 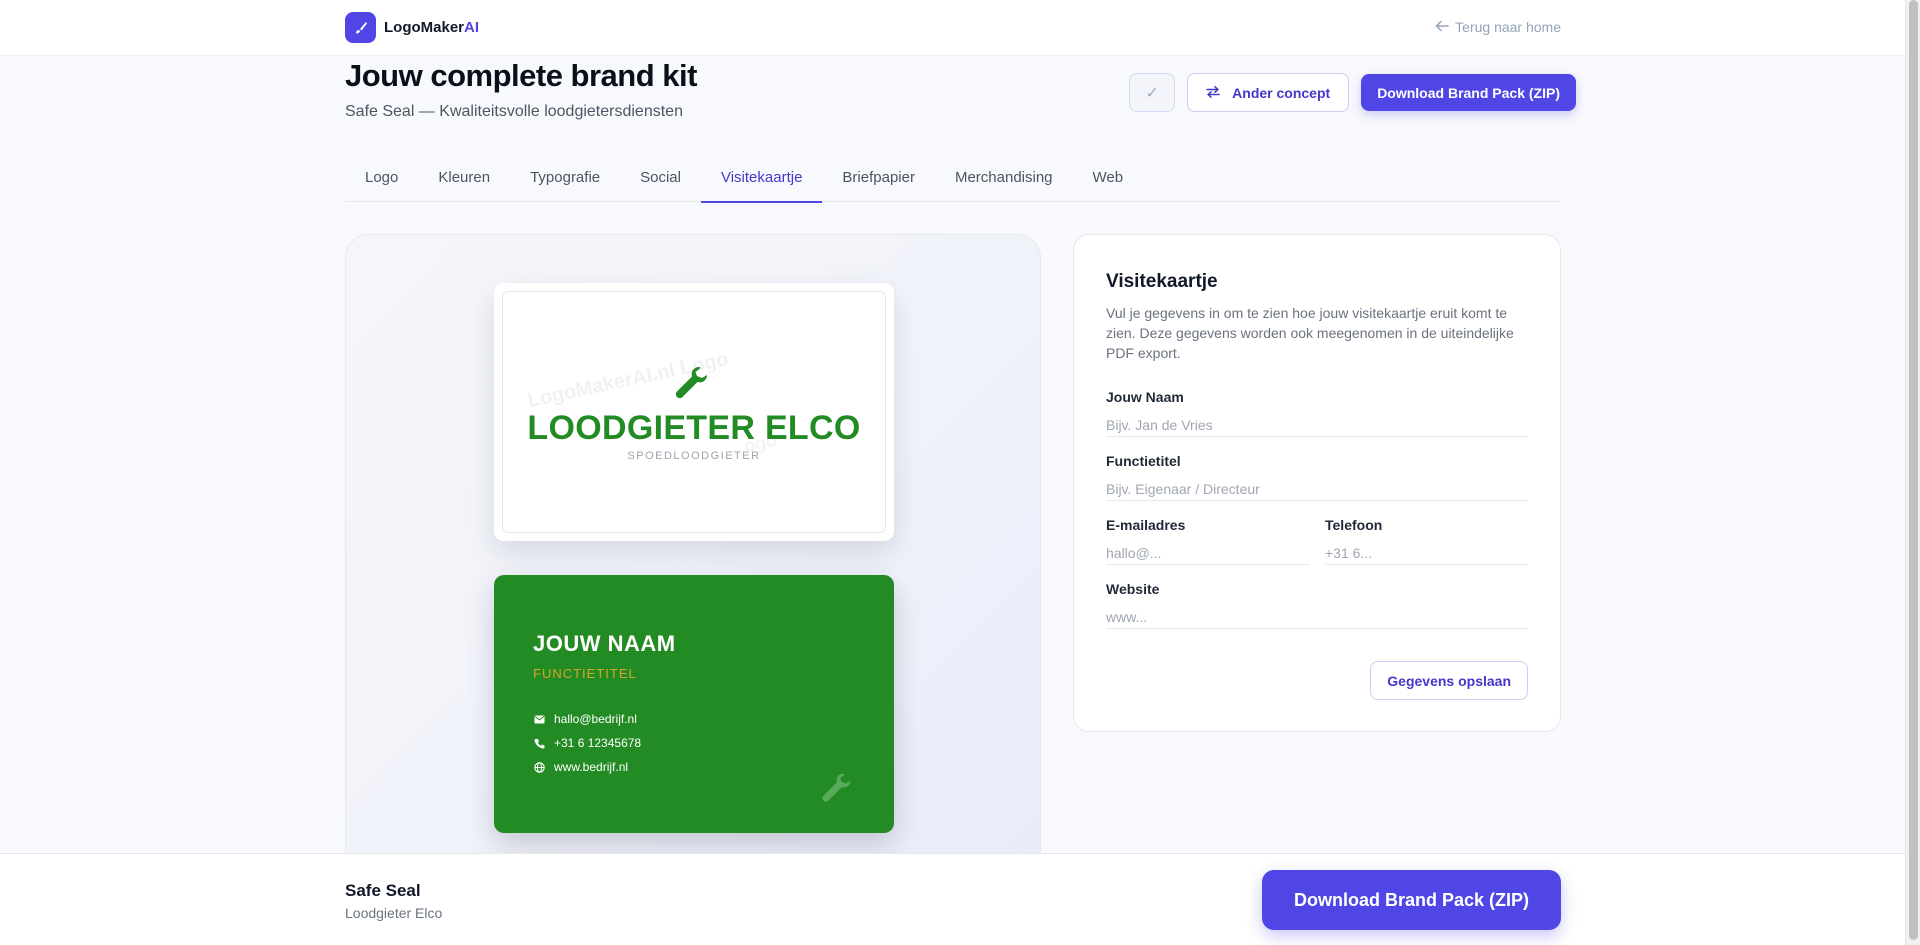 I want to click on swap-icon, so click(x=1213, y=93).